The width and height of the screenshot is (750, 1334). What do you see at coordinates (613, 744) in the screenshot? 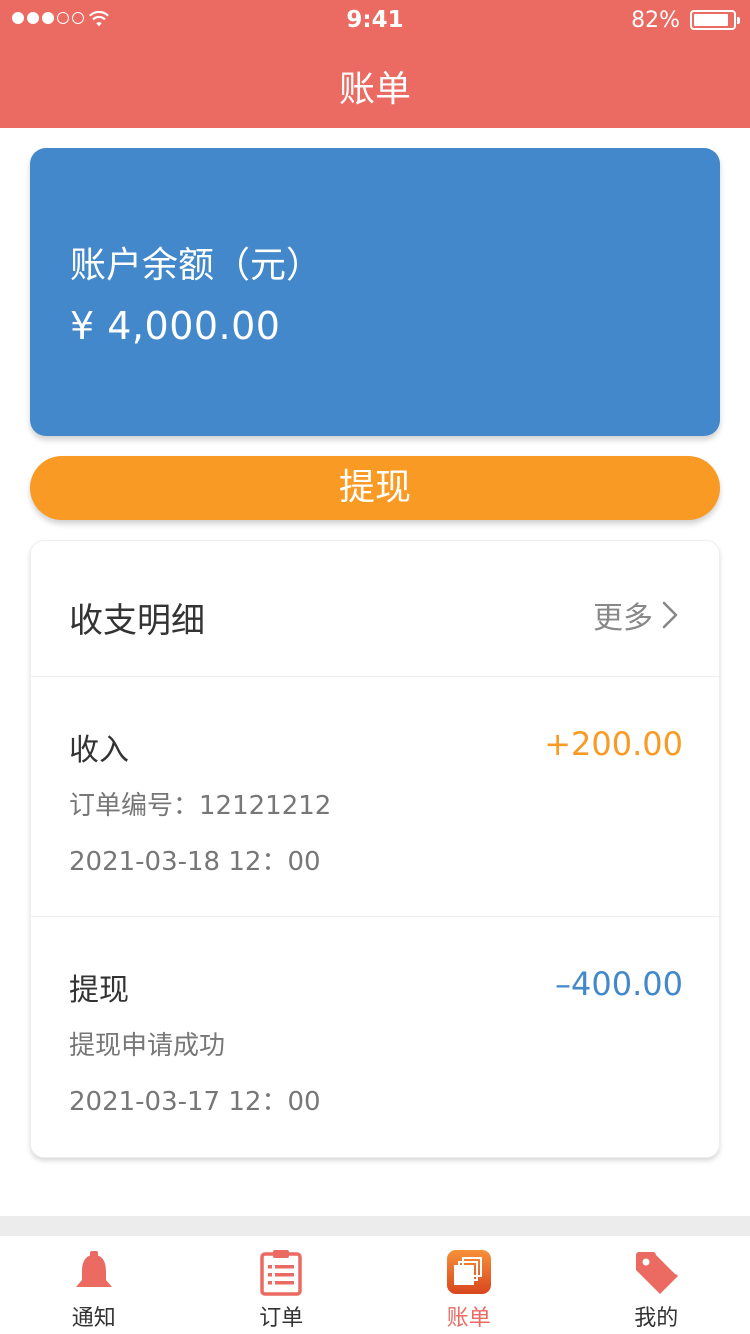
I see `transaction-amount: +200.00` at bounding box center [613, 744].